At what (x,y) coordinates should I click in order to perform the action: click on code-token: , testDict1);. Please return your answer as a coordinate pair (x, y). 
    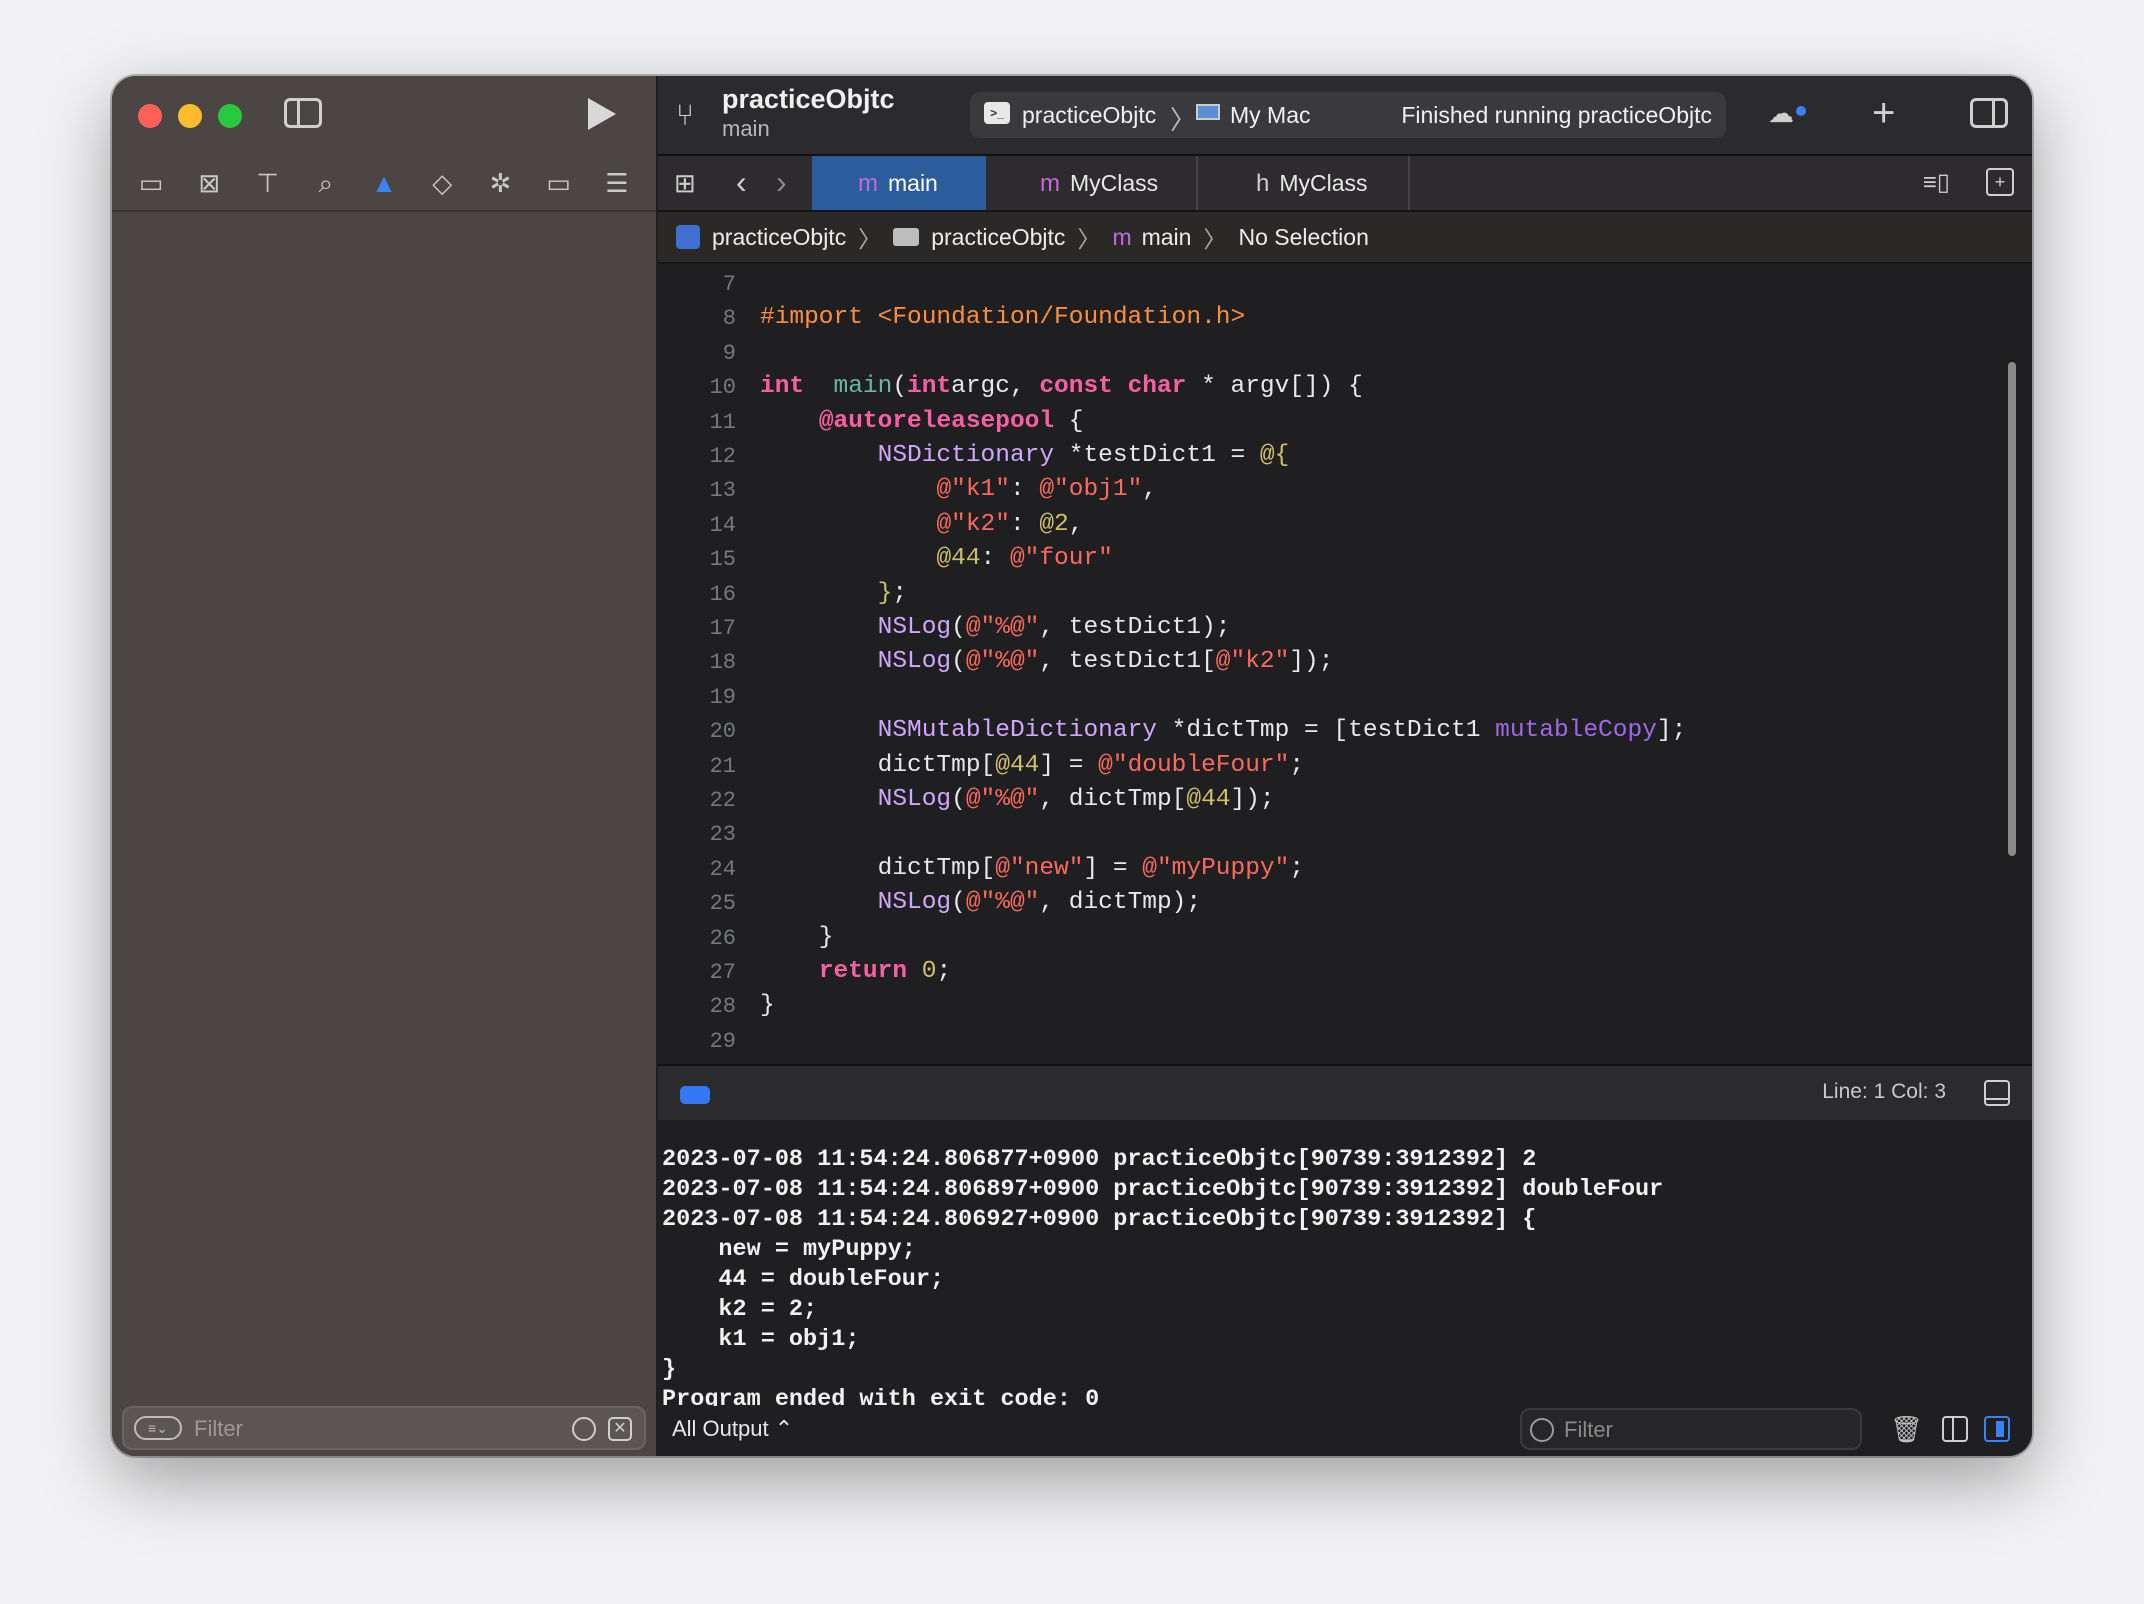
    Looking at the image, I should click on (1135, 627).